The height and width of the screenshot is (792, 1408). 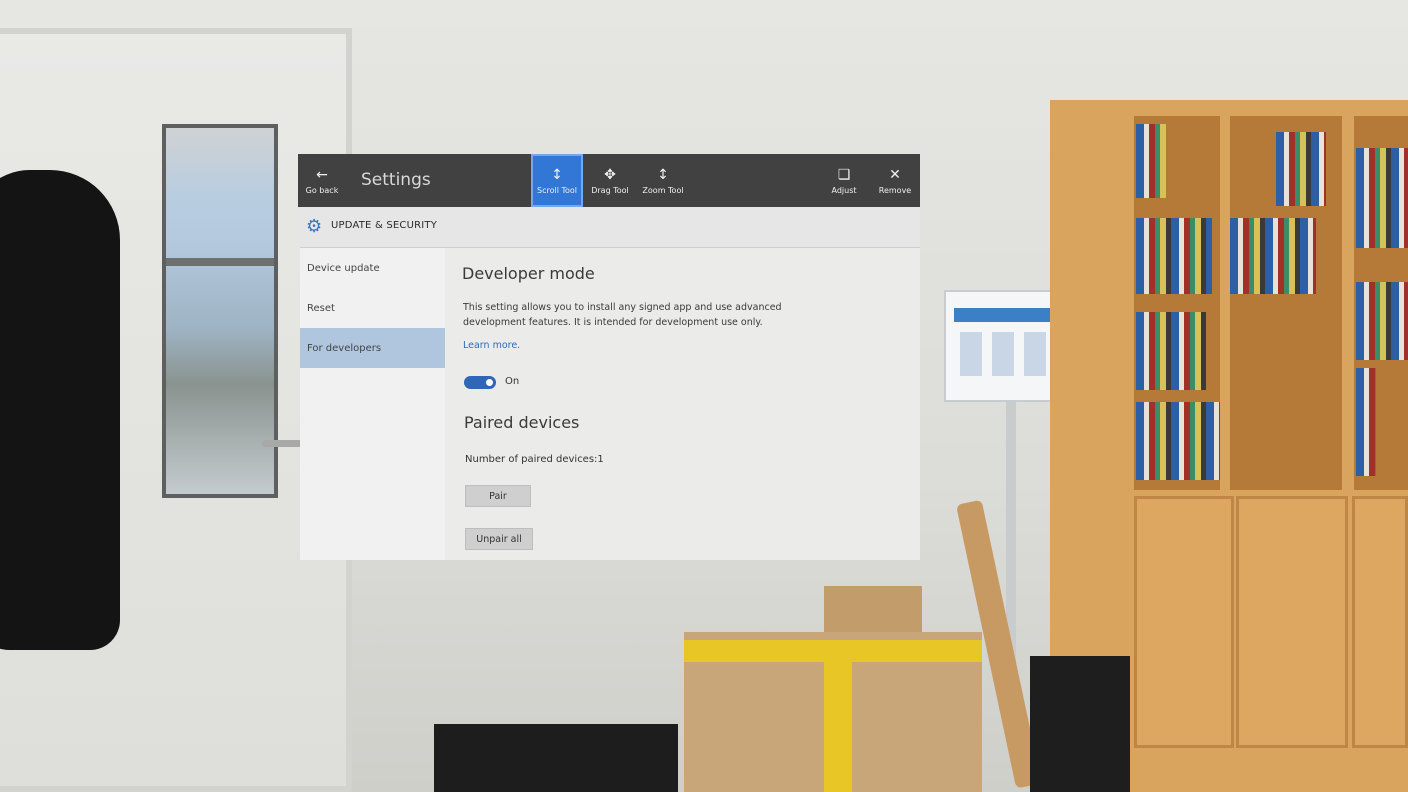 What do you see at coordinates (844, 190) in the screenshot?
I see `adjust-label: Adjust` at bounding box center [844, 190].